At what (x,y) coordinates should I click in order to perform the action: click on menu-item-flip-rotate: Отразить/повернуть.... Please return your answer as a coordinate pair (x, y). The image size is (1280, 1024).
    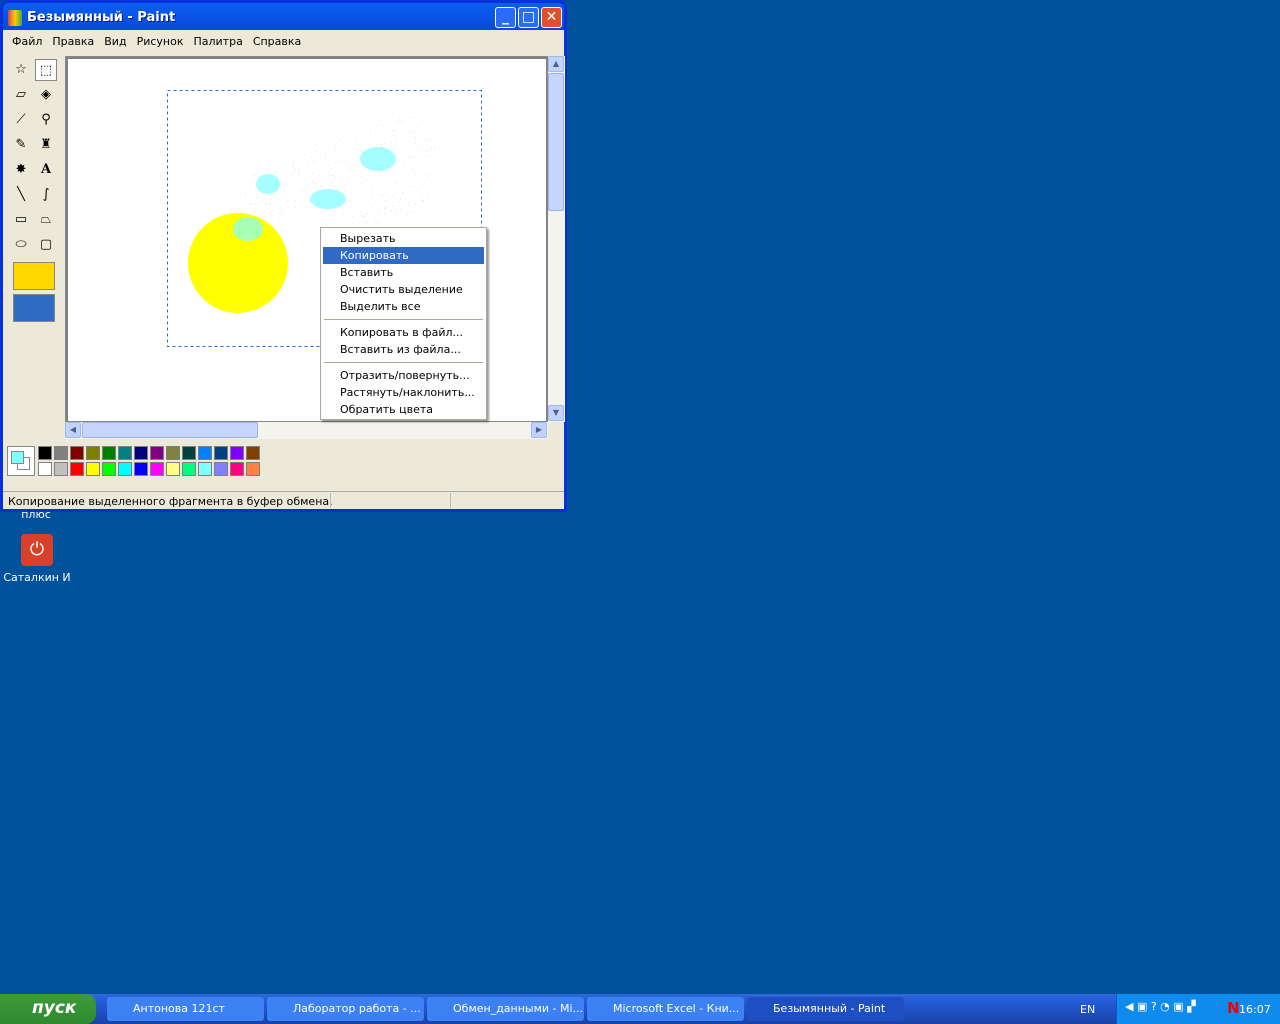
    Looking at the image, I should click on (403, 375).